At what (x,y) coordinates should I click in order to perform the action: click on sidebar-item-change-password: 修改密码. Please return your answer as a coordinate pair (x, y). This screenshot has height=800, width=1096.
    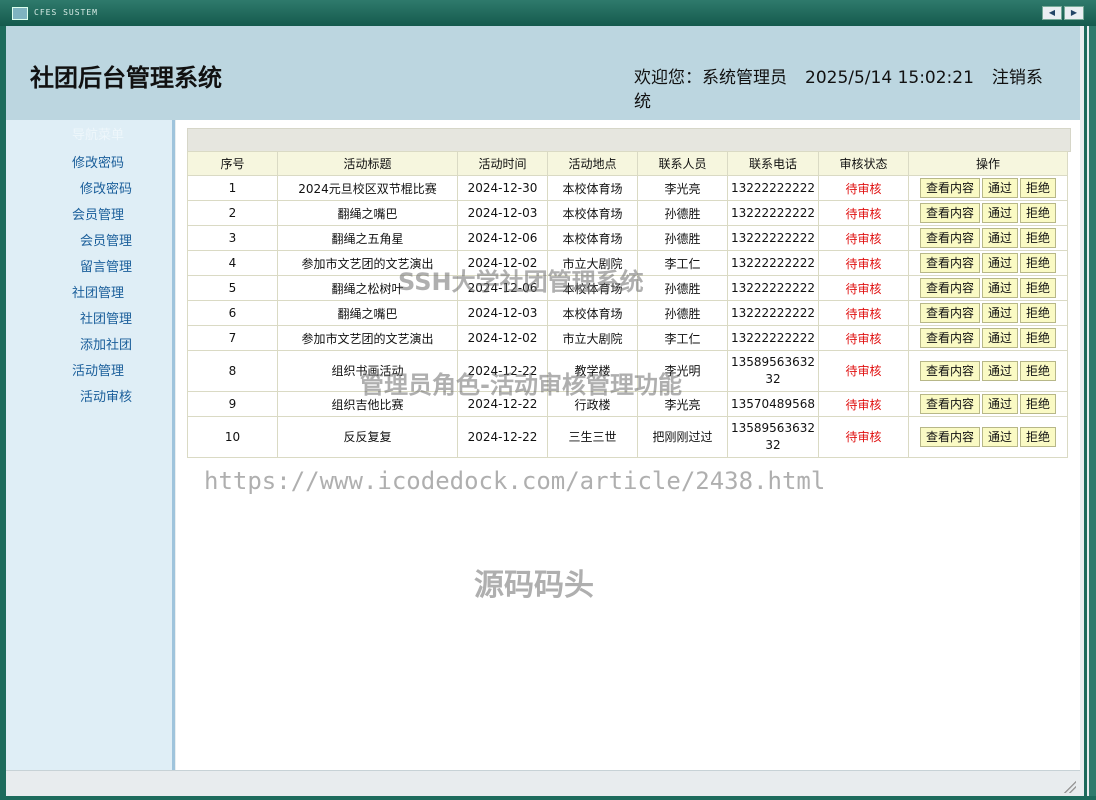
    Looking at the image, I should click on (106, 187).